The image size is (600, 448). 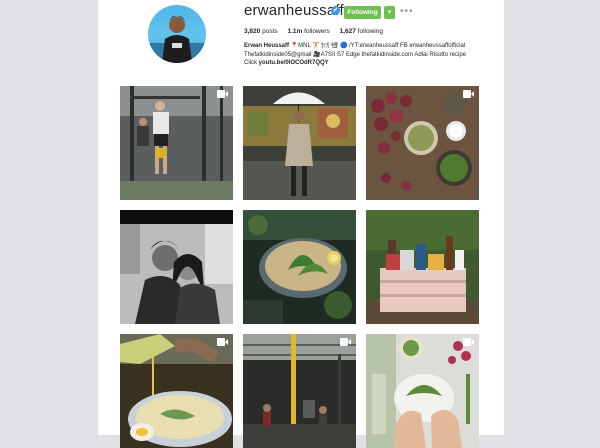 I want to click on post-hands-plating-salad, so click(x=422, y=391).